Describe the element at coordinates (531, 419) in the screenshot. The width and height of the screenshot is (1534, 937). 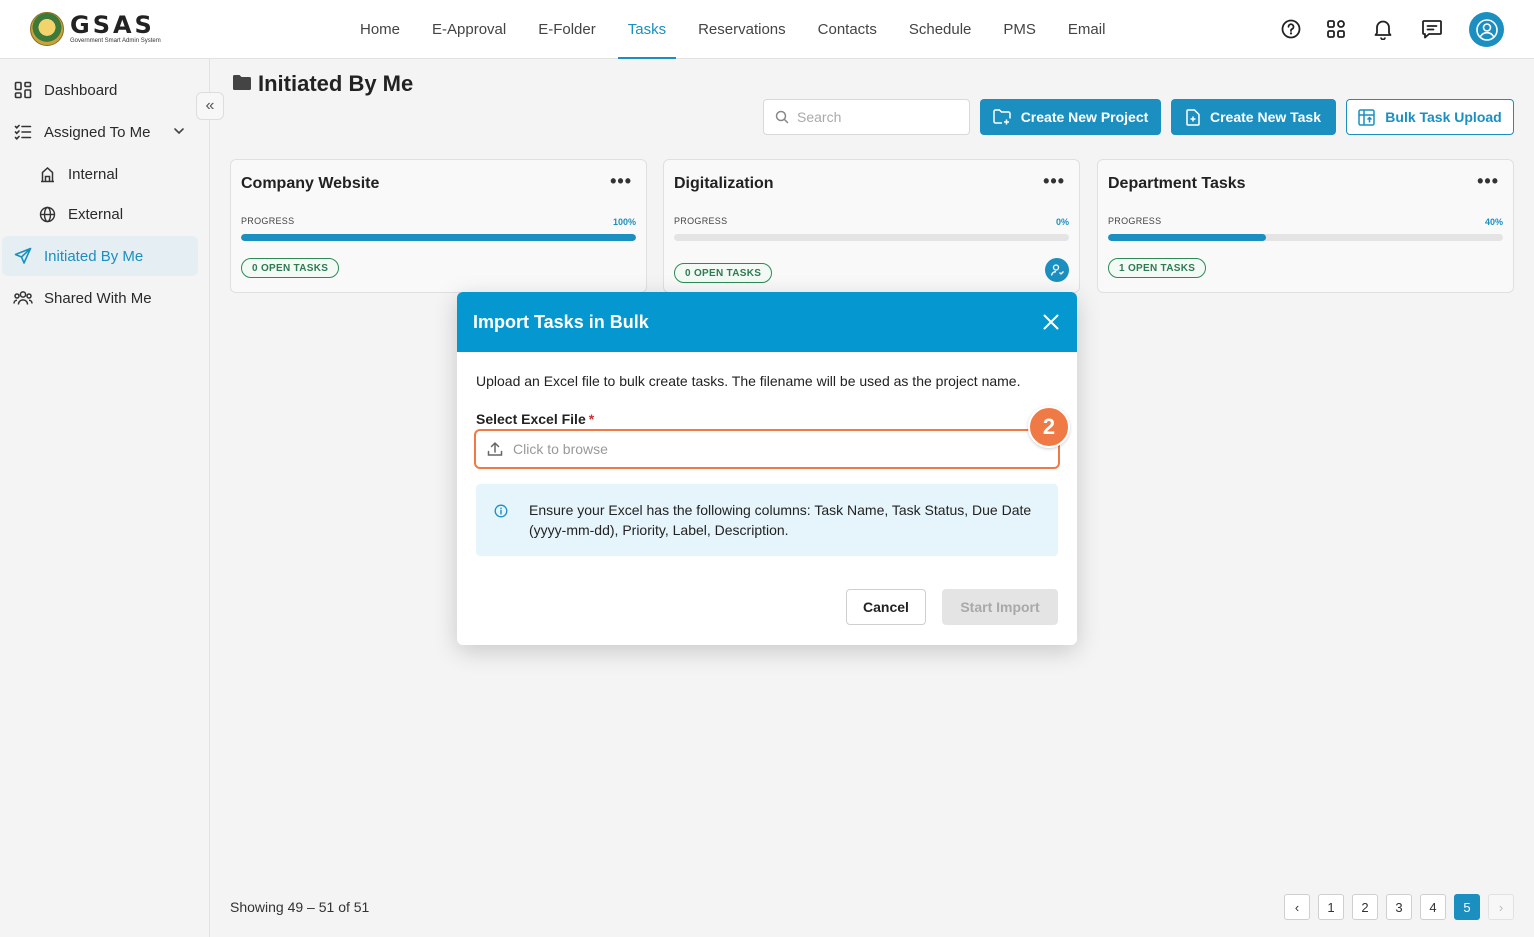
I see `file-field-label-text: Select Excel File` at that location.